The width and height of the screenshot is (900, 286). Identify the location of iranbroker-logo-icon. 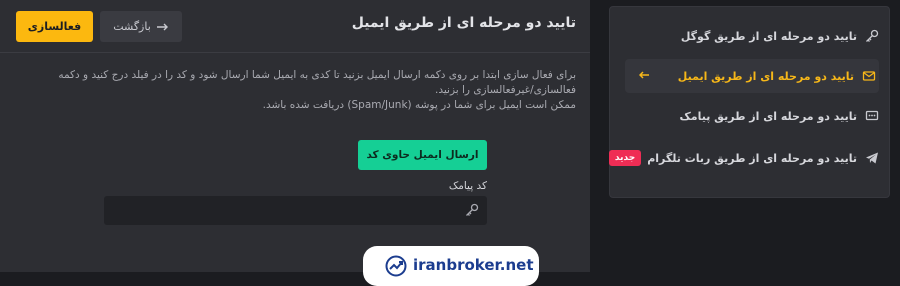
(396, 266).